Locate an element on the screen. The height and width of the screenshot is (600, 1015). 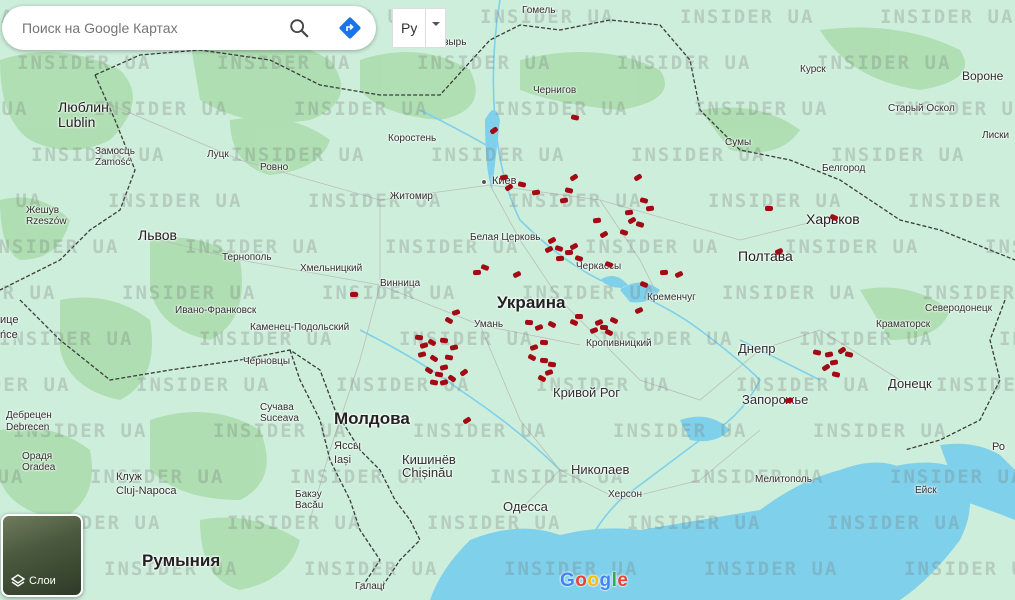
chevron-down-icon is located at coordinates (436, 24).